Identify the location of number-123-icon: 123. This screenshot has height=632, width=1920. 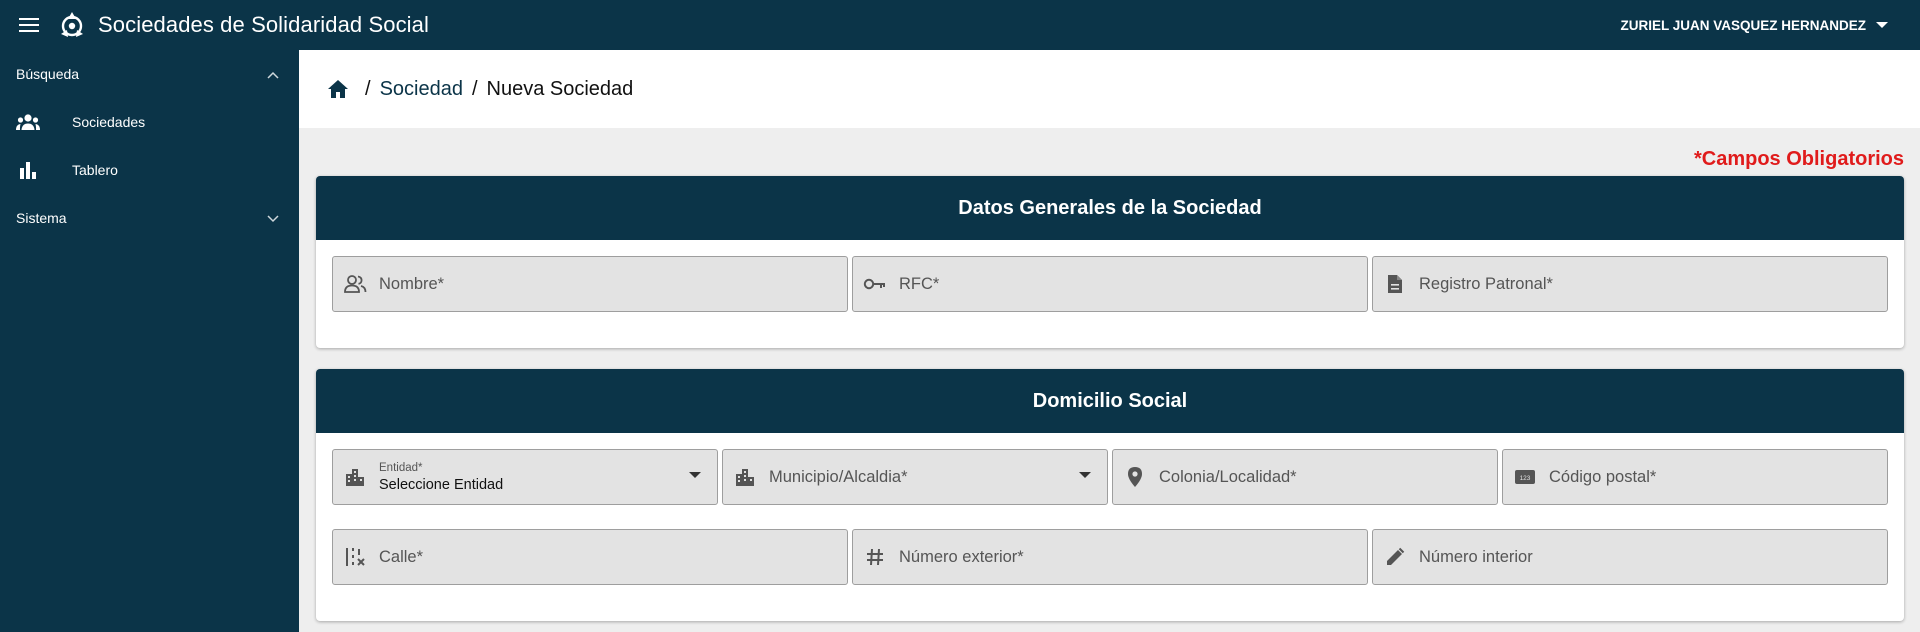
(1525, 477).